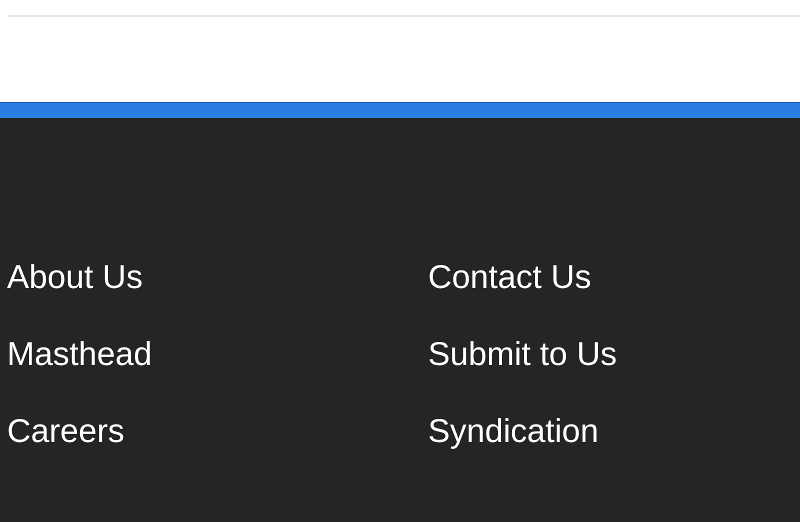  Describe the element at coordinates (522, 354) in the screenshot. I see `footer-link: Submit to Us` at that location.